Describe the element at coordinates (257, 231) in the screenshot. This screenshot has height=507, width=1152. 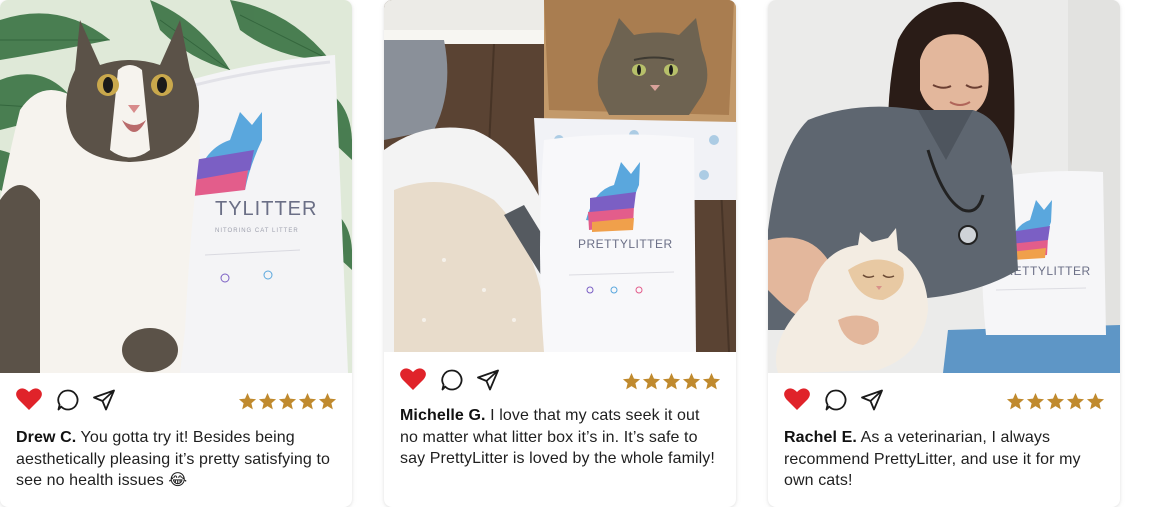
I see `svg-text: NITORING CAT LITTER` at that location.